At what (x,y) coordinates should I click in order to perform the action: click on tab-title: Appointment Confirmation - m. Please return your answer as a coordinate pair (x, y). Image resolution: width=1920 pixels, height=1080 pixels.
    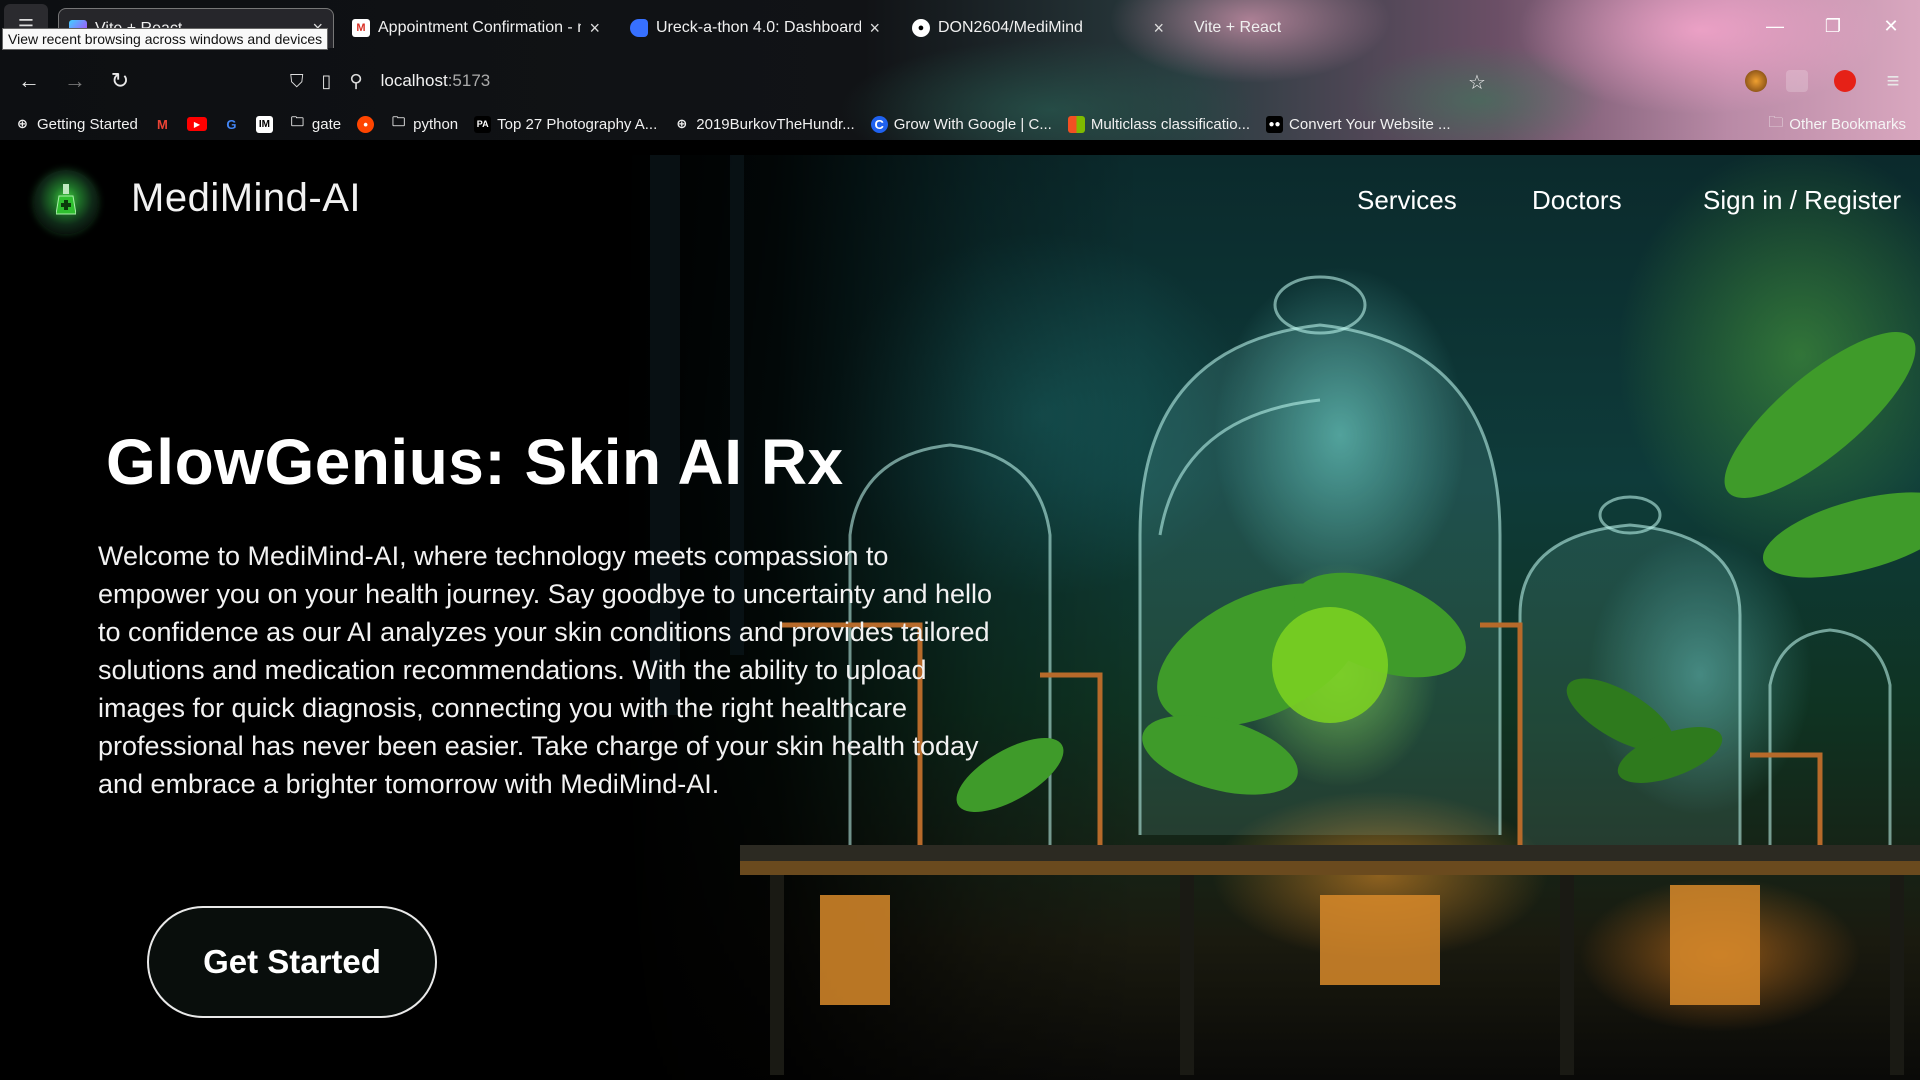
    Looking at the image, I should click on (480, 27).